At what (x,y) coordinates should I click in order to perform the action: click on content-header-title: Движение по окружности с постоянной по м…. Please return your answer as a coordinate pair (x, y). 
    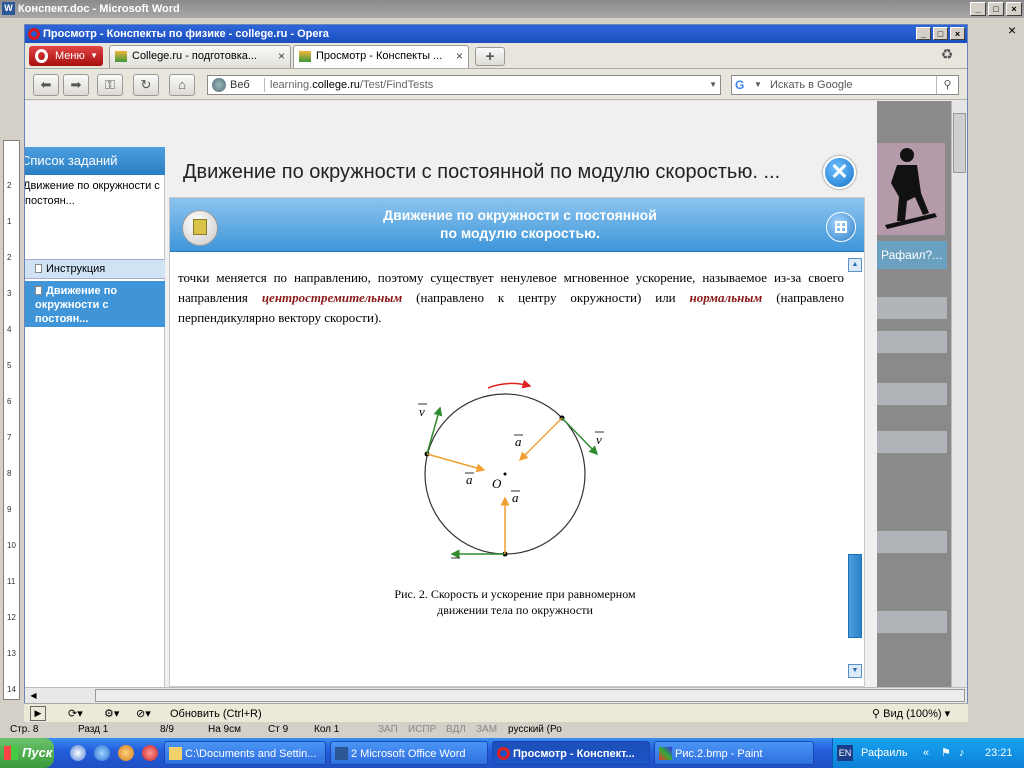
    Looking at the image, I should click on (520, 224).